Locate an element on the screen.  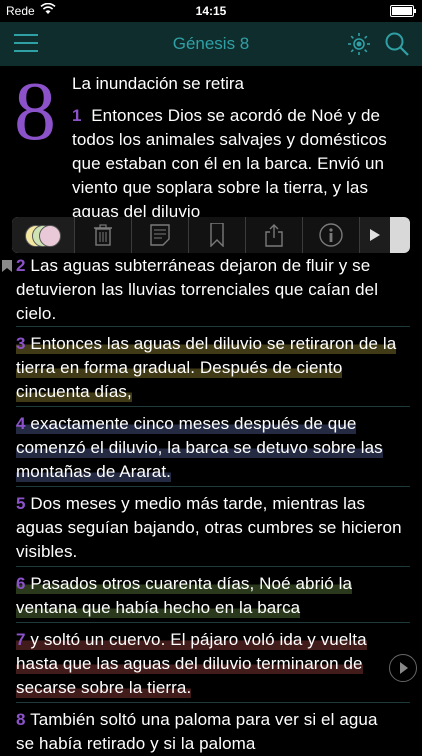
verse-number: 8 is located at coordinates (21, 719).